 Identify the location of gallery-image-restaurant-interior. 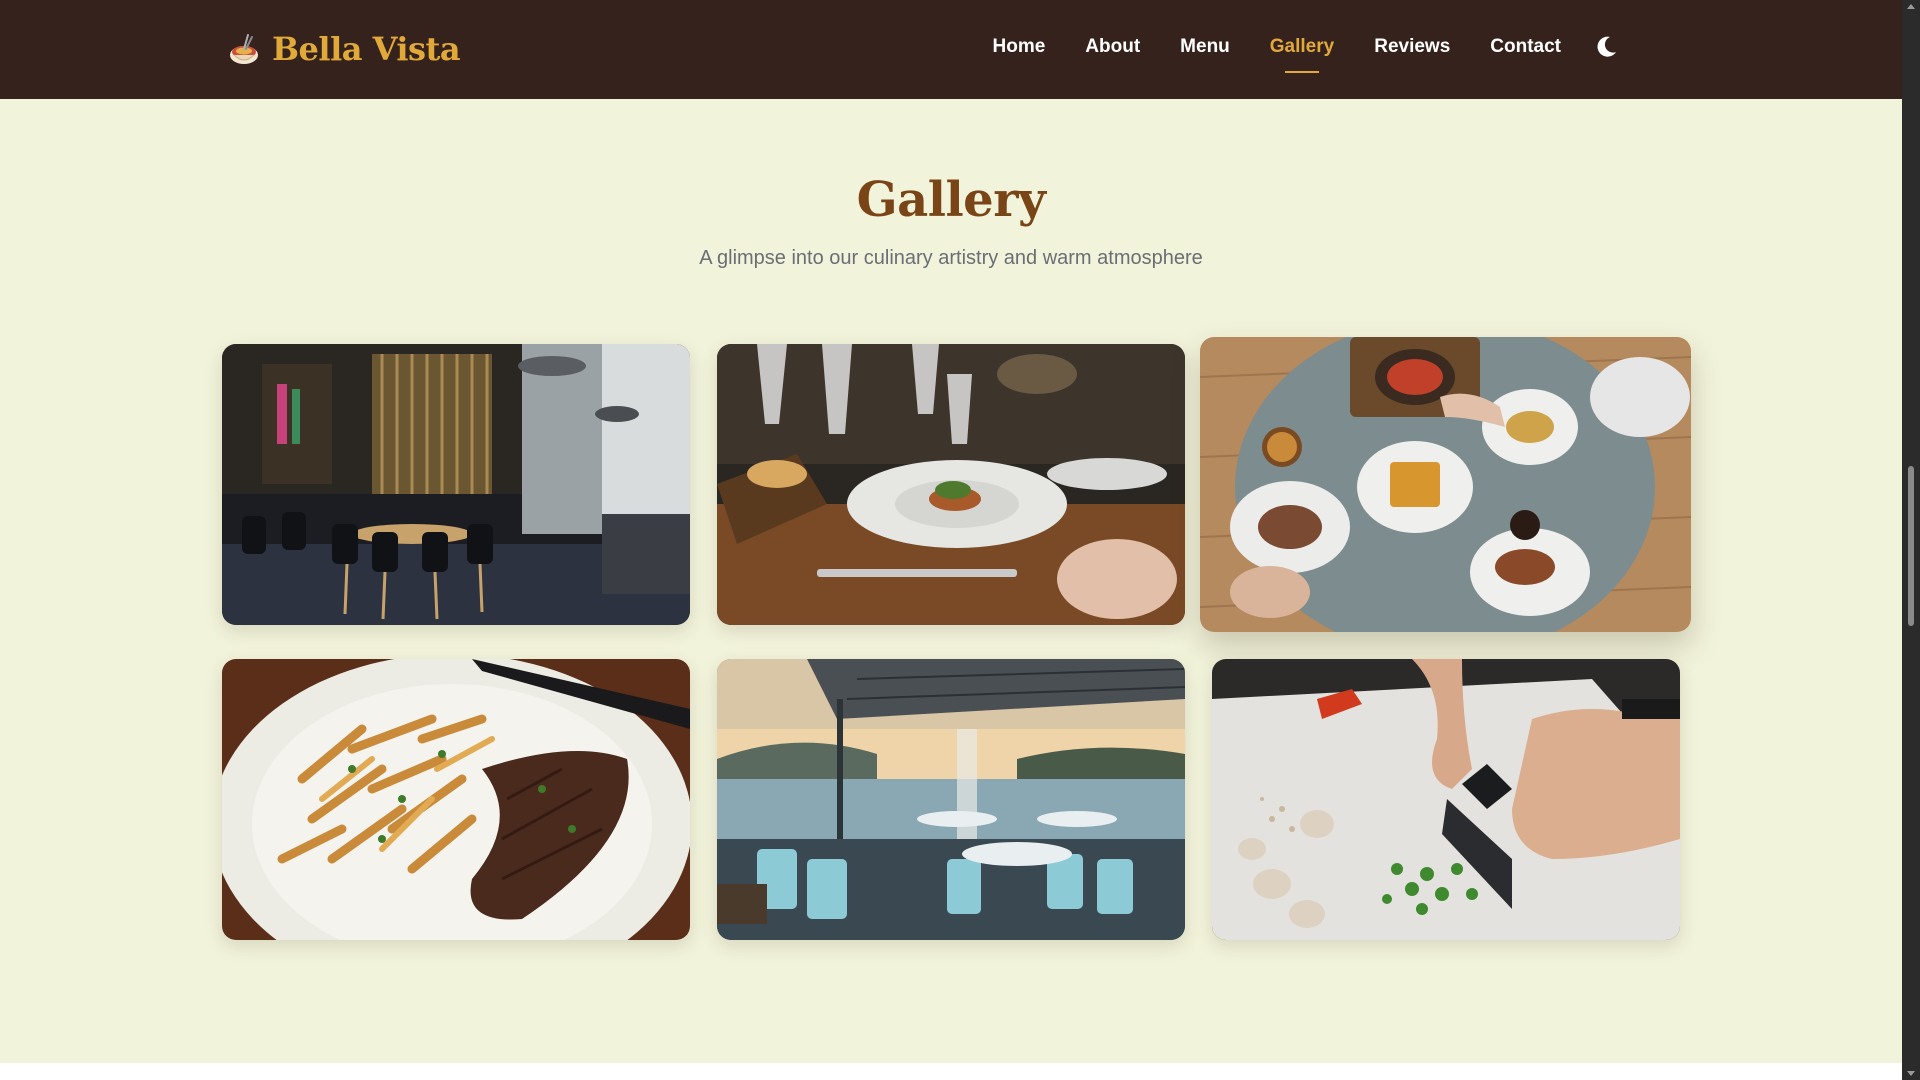
(456, 484).